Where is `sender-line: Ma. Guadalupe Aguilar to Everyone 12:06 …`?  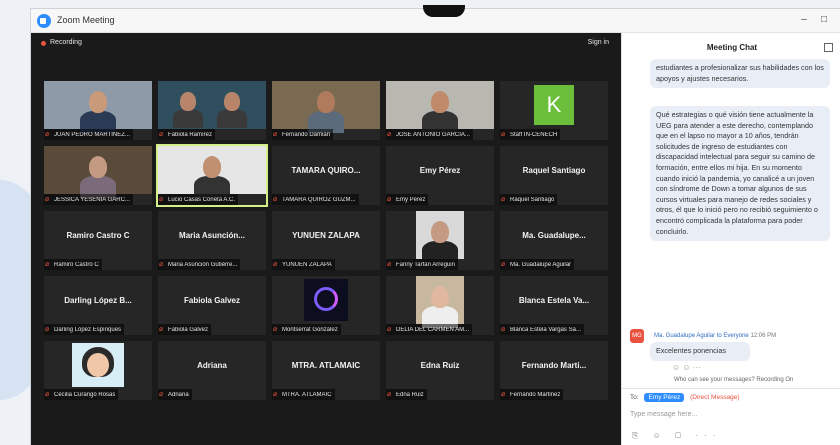
sender-line: Ma. Guadalupe Aguilar to Everyone 12:06 … is located at coordinates (715, 336).